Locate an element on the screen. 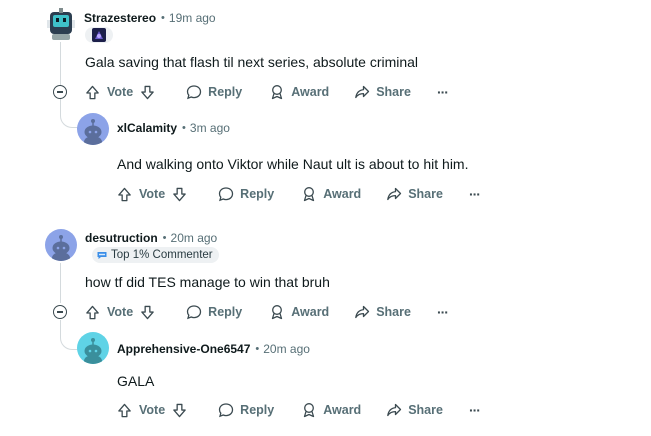 The image size is (651, 436). user-flair is located at coordinates (99, 35).